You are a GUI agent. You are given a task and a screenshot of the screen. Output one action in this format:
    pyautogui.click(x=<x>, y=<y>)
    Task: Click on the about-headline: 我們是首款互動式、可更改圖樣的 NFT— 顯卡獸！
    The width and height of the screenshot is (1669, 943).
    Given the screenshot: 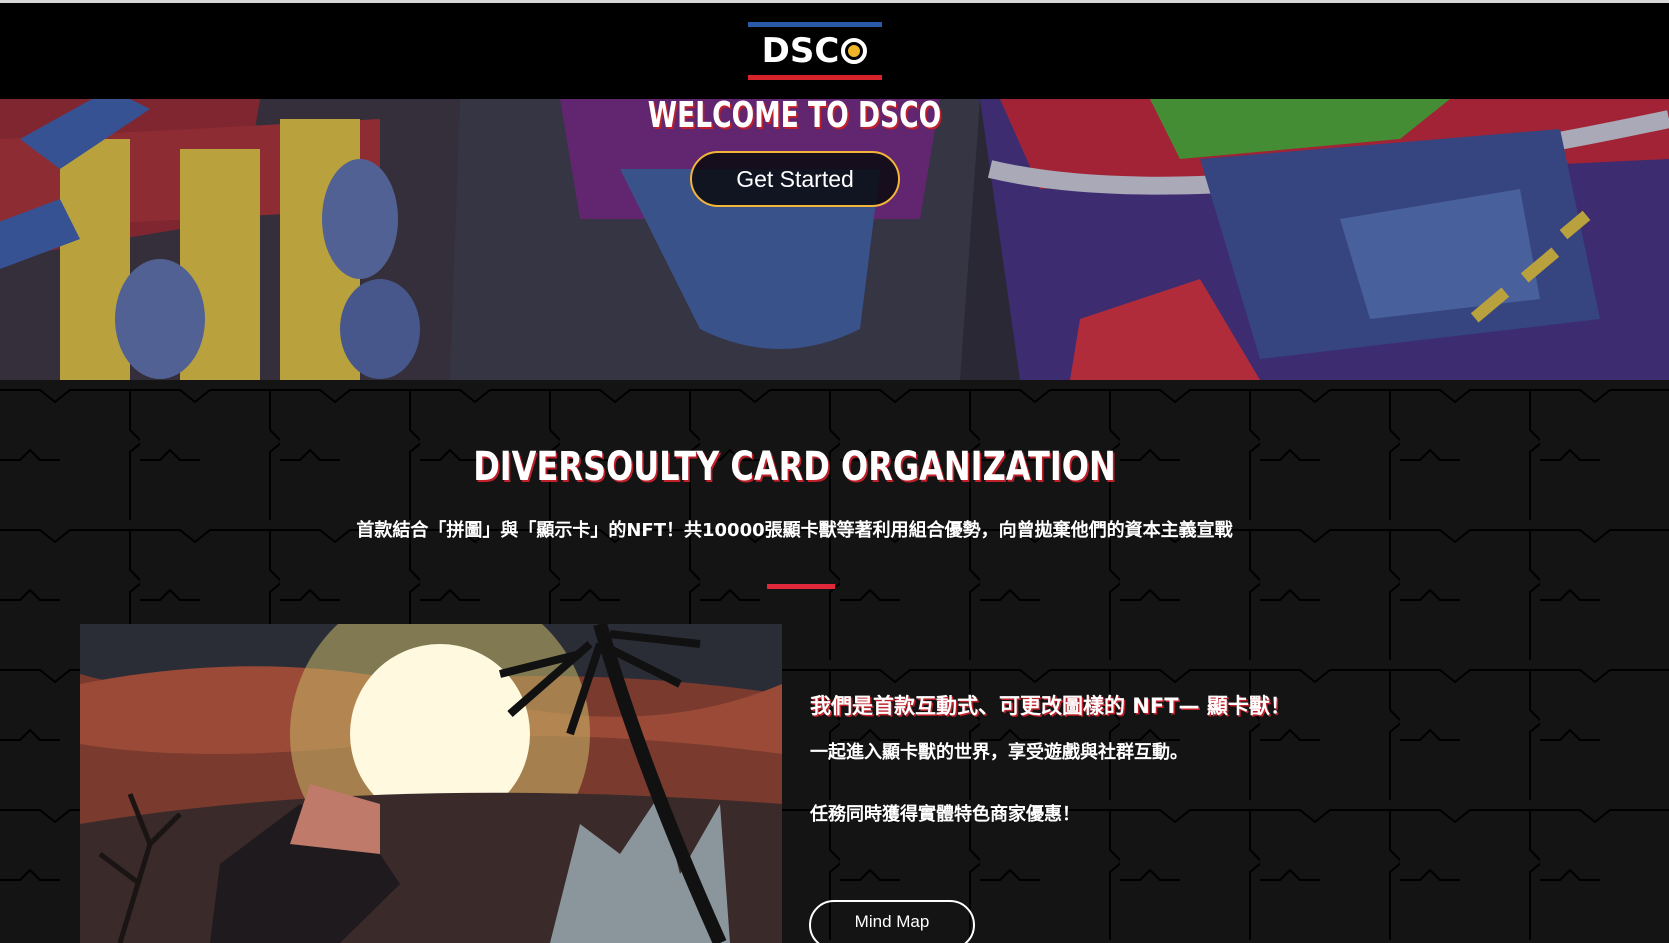 What is the action you would take?
    pyautogui.click(x=1050, y=706)
    